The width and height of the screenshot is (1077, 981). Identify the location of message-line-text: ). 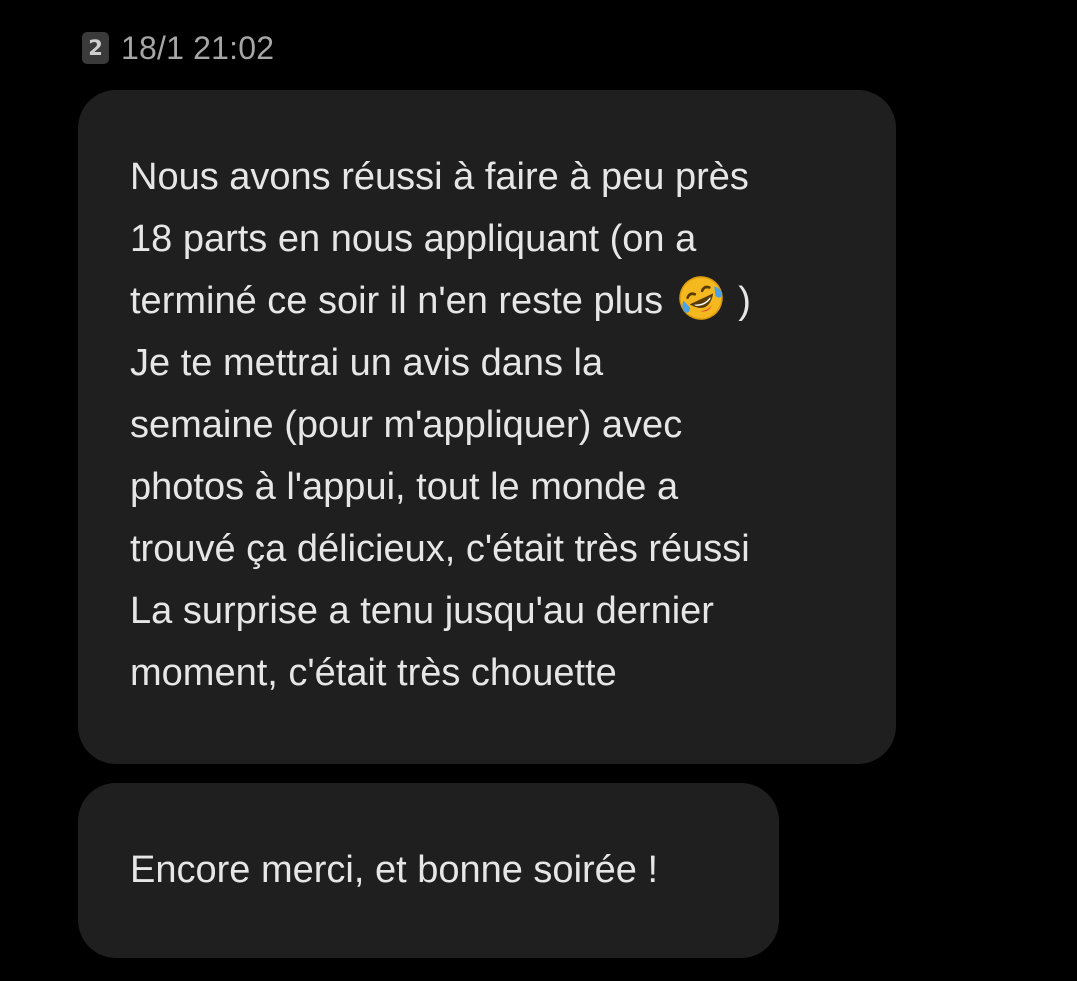
(744, 301).